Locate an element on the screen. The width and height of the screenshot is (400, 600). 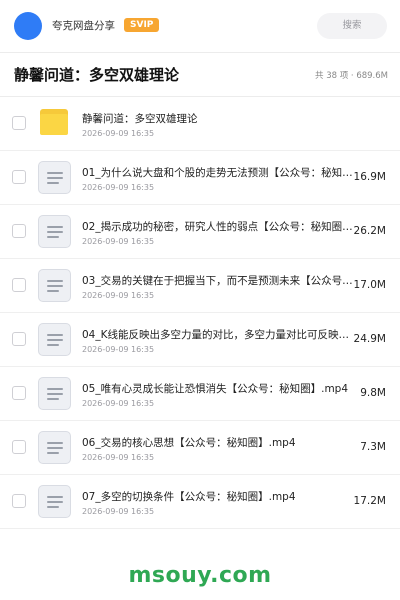
file-name: 07_多空的切换条件【公众号：秘知圈】.mp4 is located at coordinates (189, 497).